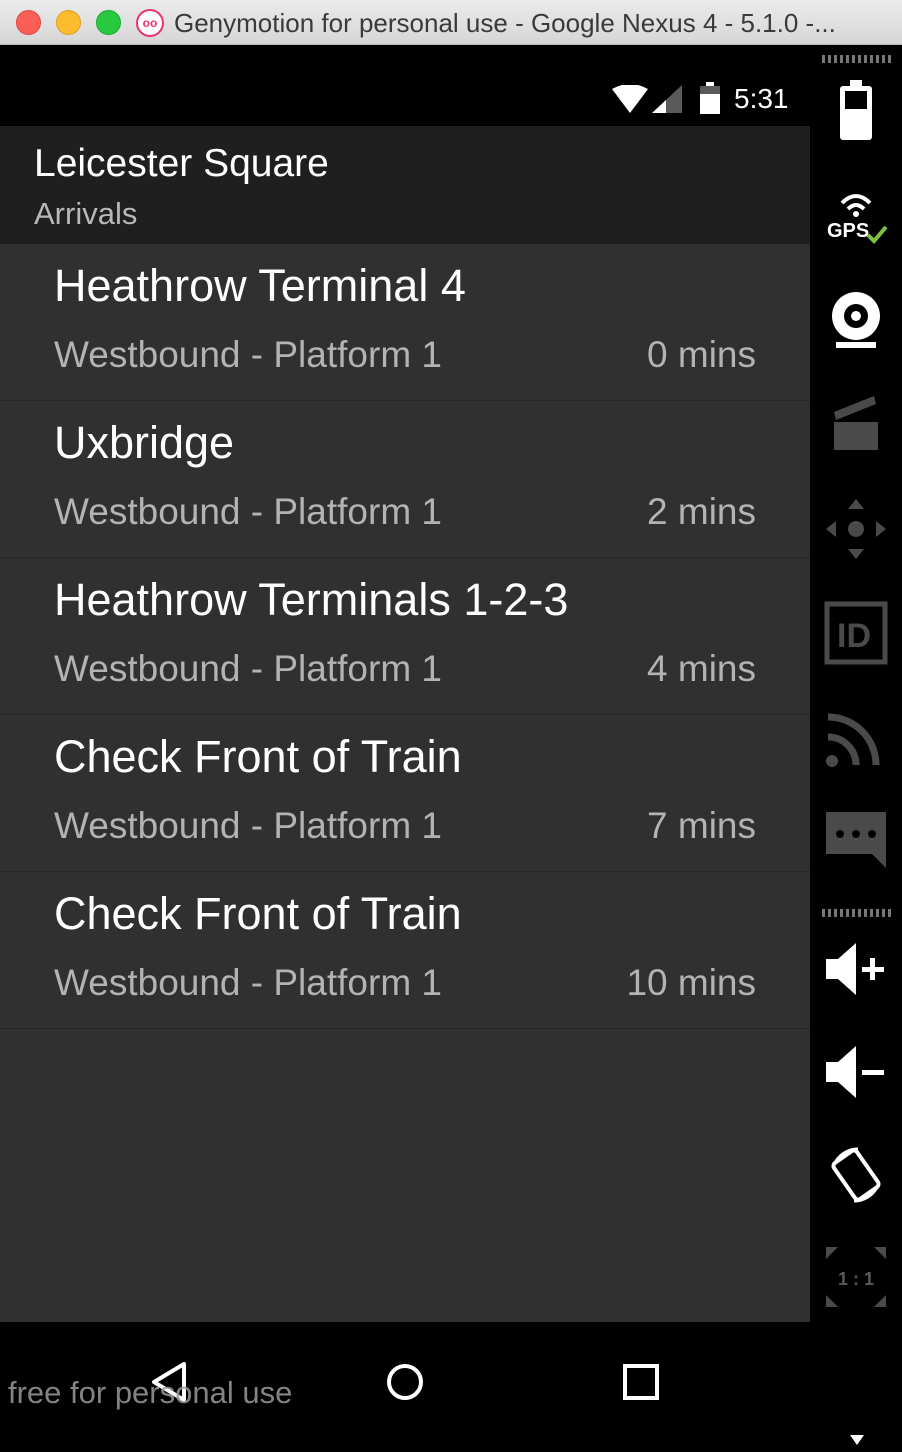 The width and height of the screenshot is (902, 1452). What do you see at coordinates (405, 479) in the screenshot?
I see `list-item: Uxbridge Westbound - Platform 1 2 mins` at bounding box center [405, 479].